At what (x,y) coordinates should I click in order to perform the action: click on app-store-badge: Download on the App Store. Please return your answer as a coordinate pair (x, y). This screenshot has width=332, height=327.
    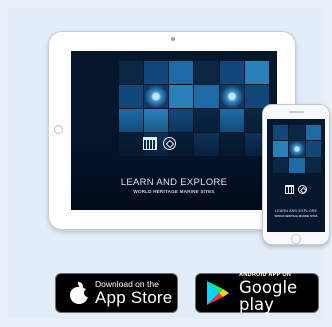
    Looking at the image, I should click on (116, 293).